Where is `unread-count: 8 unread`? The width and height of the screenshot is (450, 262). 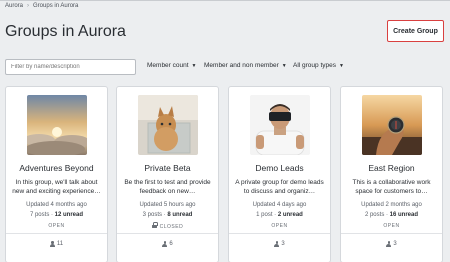 unread-count: 8 unread is located at coordinates (180, 215).